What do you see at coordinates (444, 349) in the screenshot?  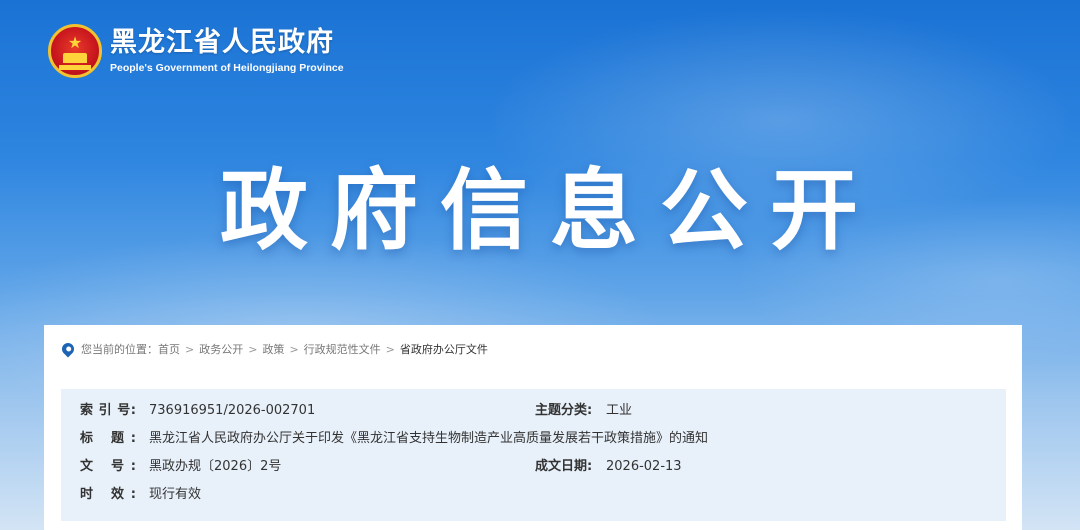 I see `breadcrumb-item-office-docs: 省政府办公厅文件` at bounding box center [444, 349].